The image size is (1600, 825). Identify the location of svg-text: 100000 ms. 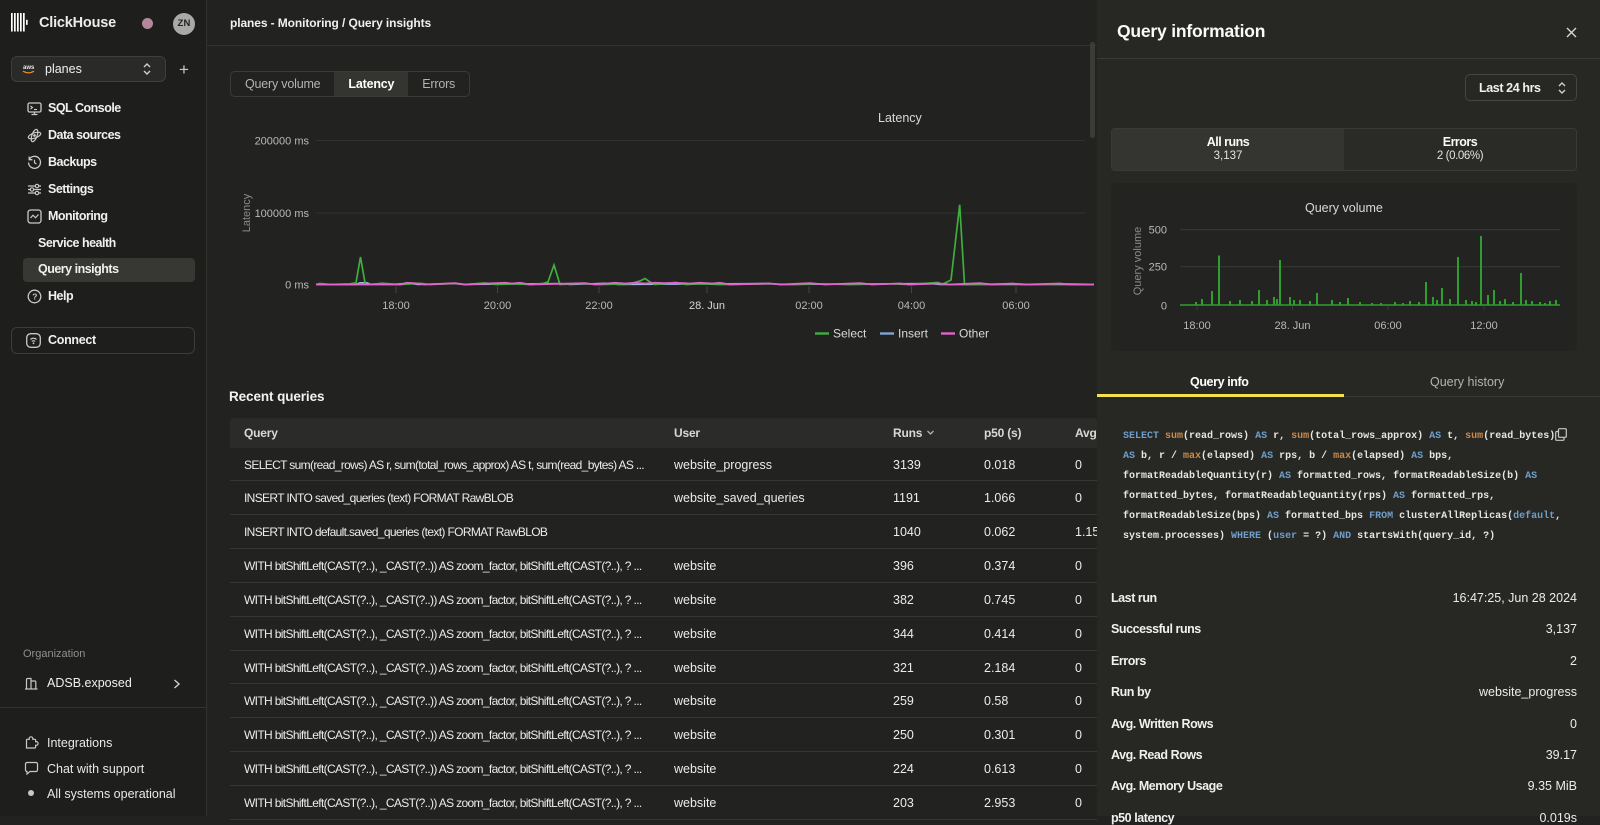
(282, 214).